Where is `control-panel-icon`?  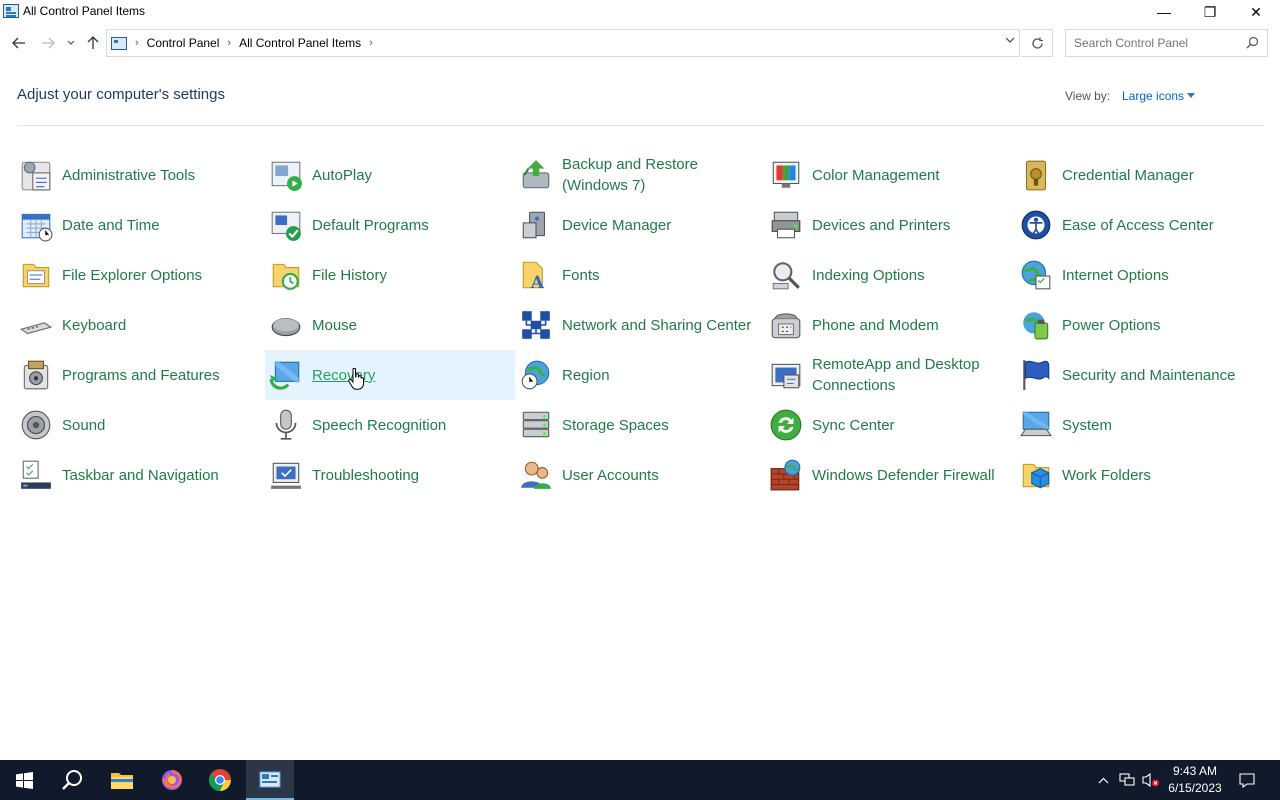 control-panel-icon is located at coordinates (119, 43).